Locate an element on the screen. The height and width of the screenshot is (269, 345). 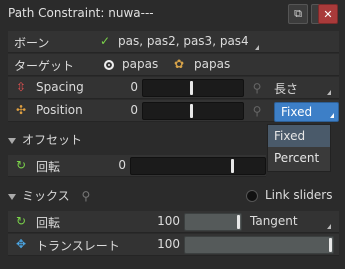
offset-rotation-slider-thumb is located at coordinates (232, 166).